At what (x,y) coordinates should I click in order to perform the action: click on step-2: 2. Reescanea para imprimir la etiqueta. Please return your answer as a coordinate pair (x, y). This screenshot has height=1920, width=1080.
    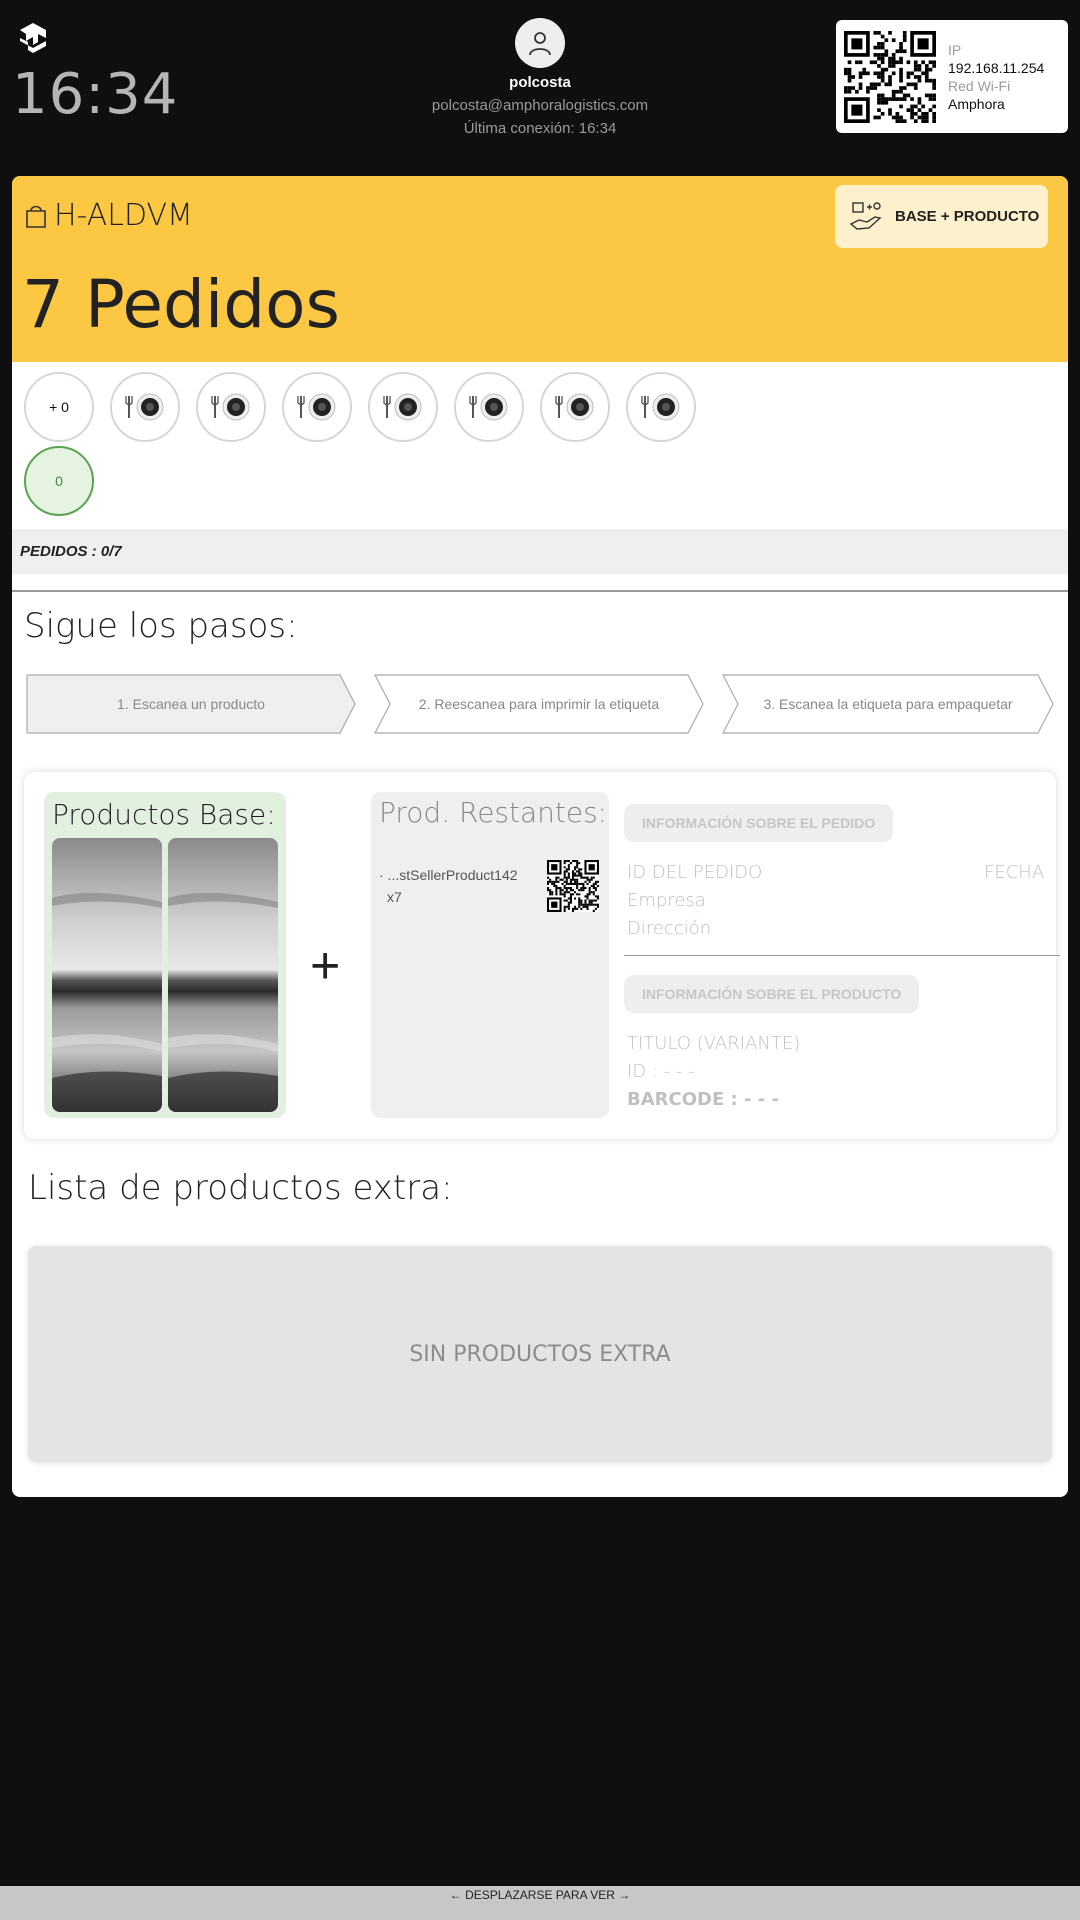
    Looking at the image, I should click on (539, 704).